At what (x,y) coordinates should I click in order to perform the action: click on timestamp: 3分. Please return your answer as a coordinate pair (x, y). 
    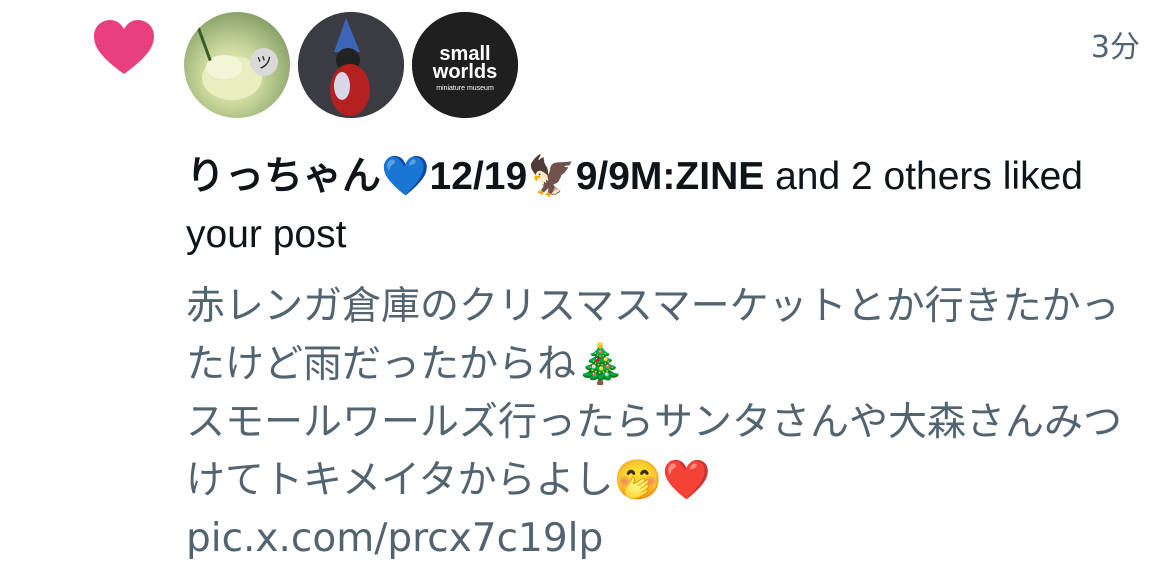
    Looking at the image, I should click on (1115, 47).